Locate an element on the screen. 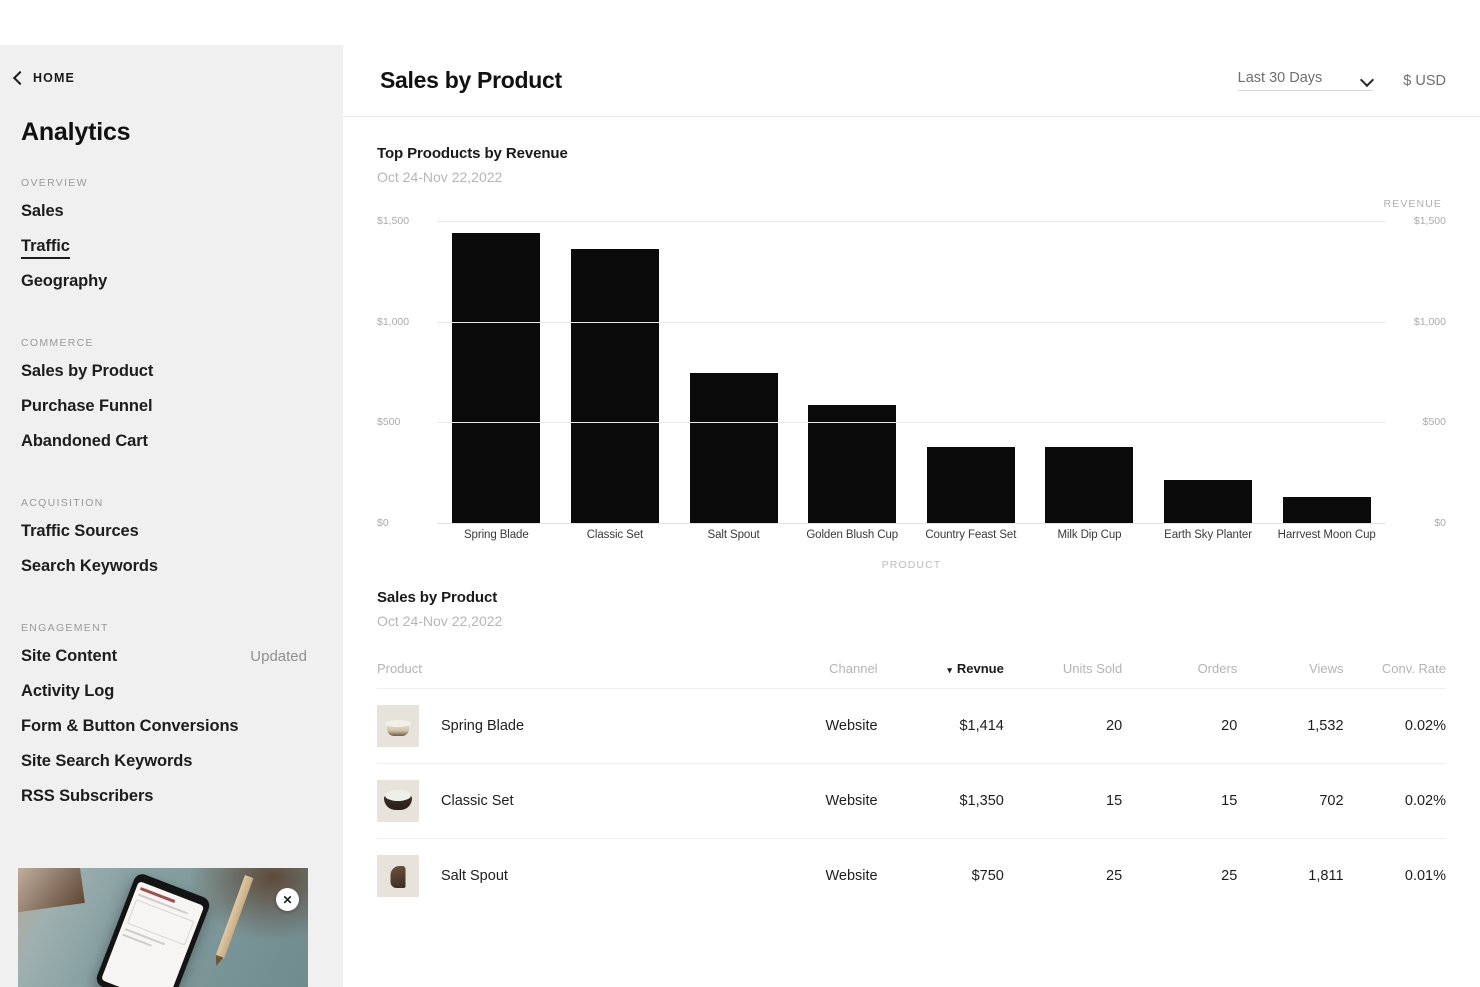 The width and height of the screenshot is (1480, 987). cup-thumbnail is located at coordinates (398, 726).